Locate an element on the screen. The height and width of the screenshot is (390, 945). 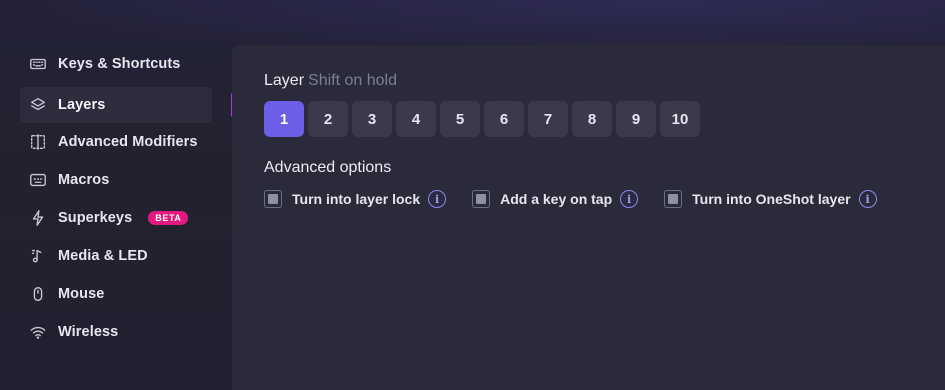
option-oneshot-layer: Turn into OneShot layer i is located at coordinates (770, 199).